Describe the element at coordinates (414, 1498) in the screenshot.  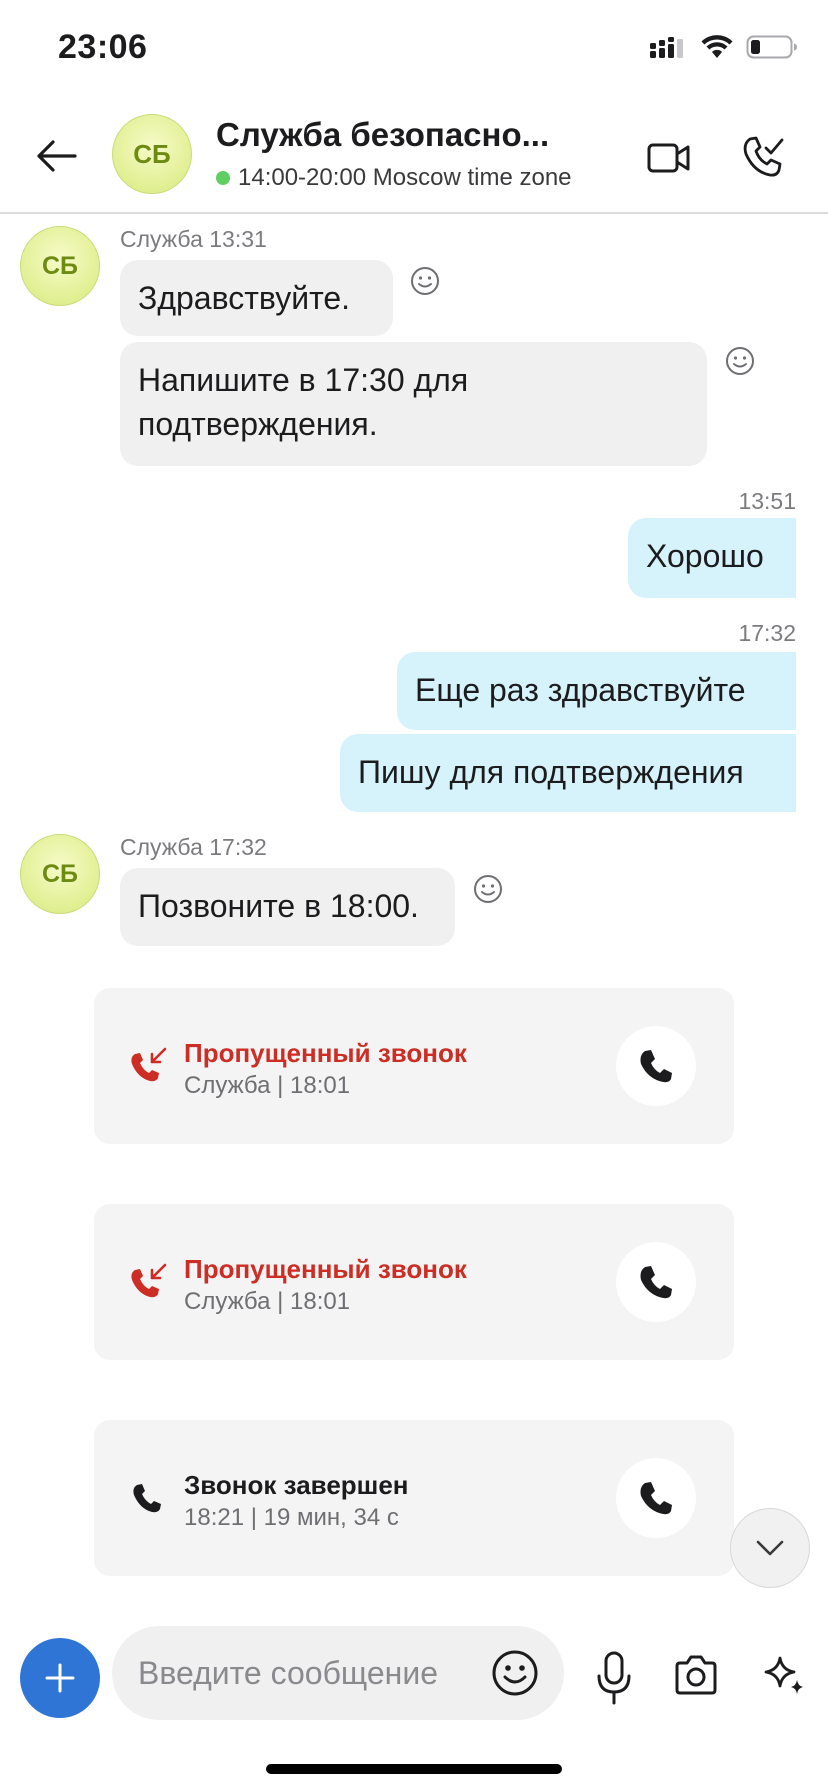
I see `completed-call-card: Звонок завершен 18:21 | 19 мин, 34 с` at that location.